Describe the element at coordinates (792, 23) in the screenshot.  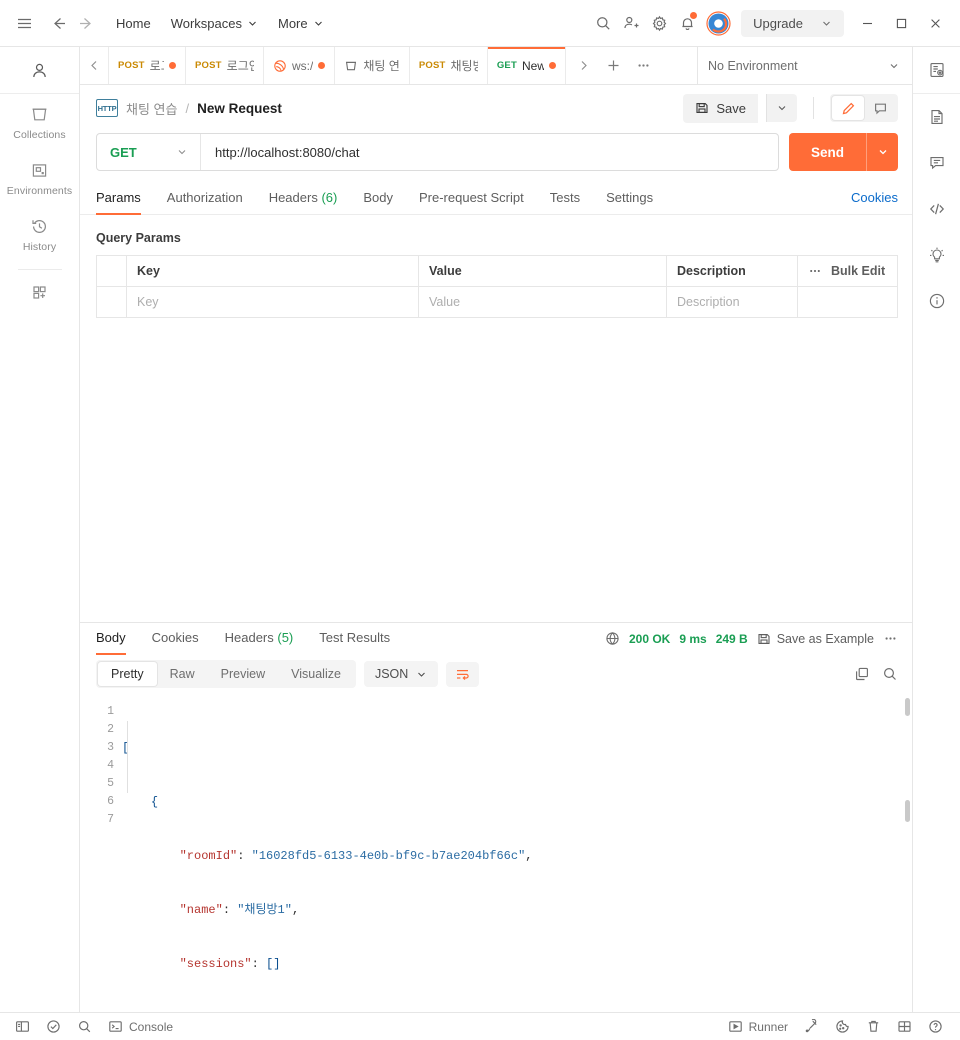
I see `upgrade-button: Upgrade` at that location.